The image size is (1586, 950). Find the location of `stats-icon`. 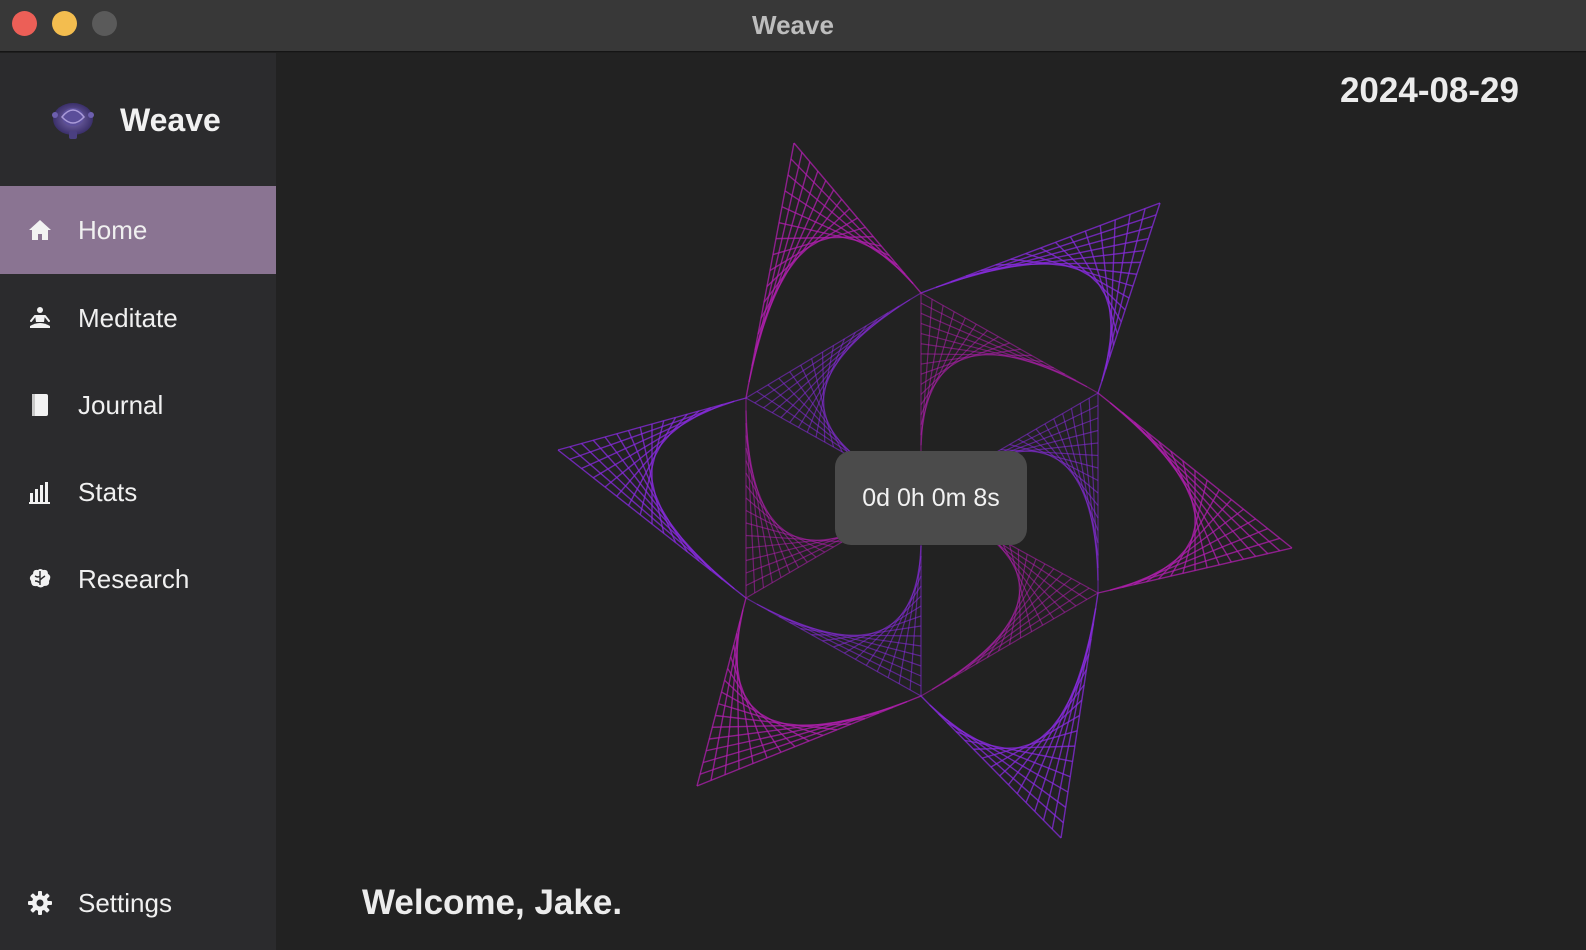

stats-icon is located at coordinates (40, 492).